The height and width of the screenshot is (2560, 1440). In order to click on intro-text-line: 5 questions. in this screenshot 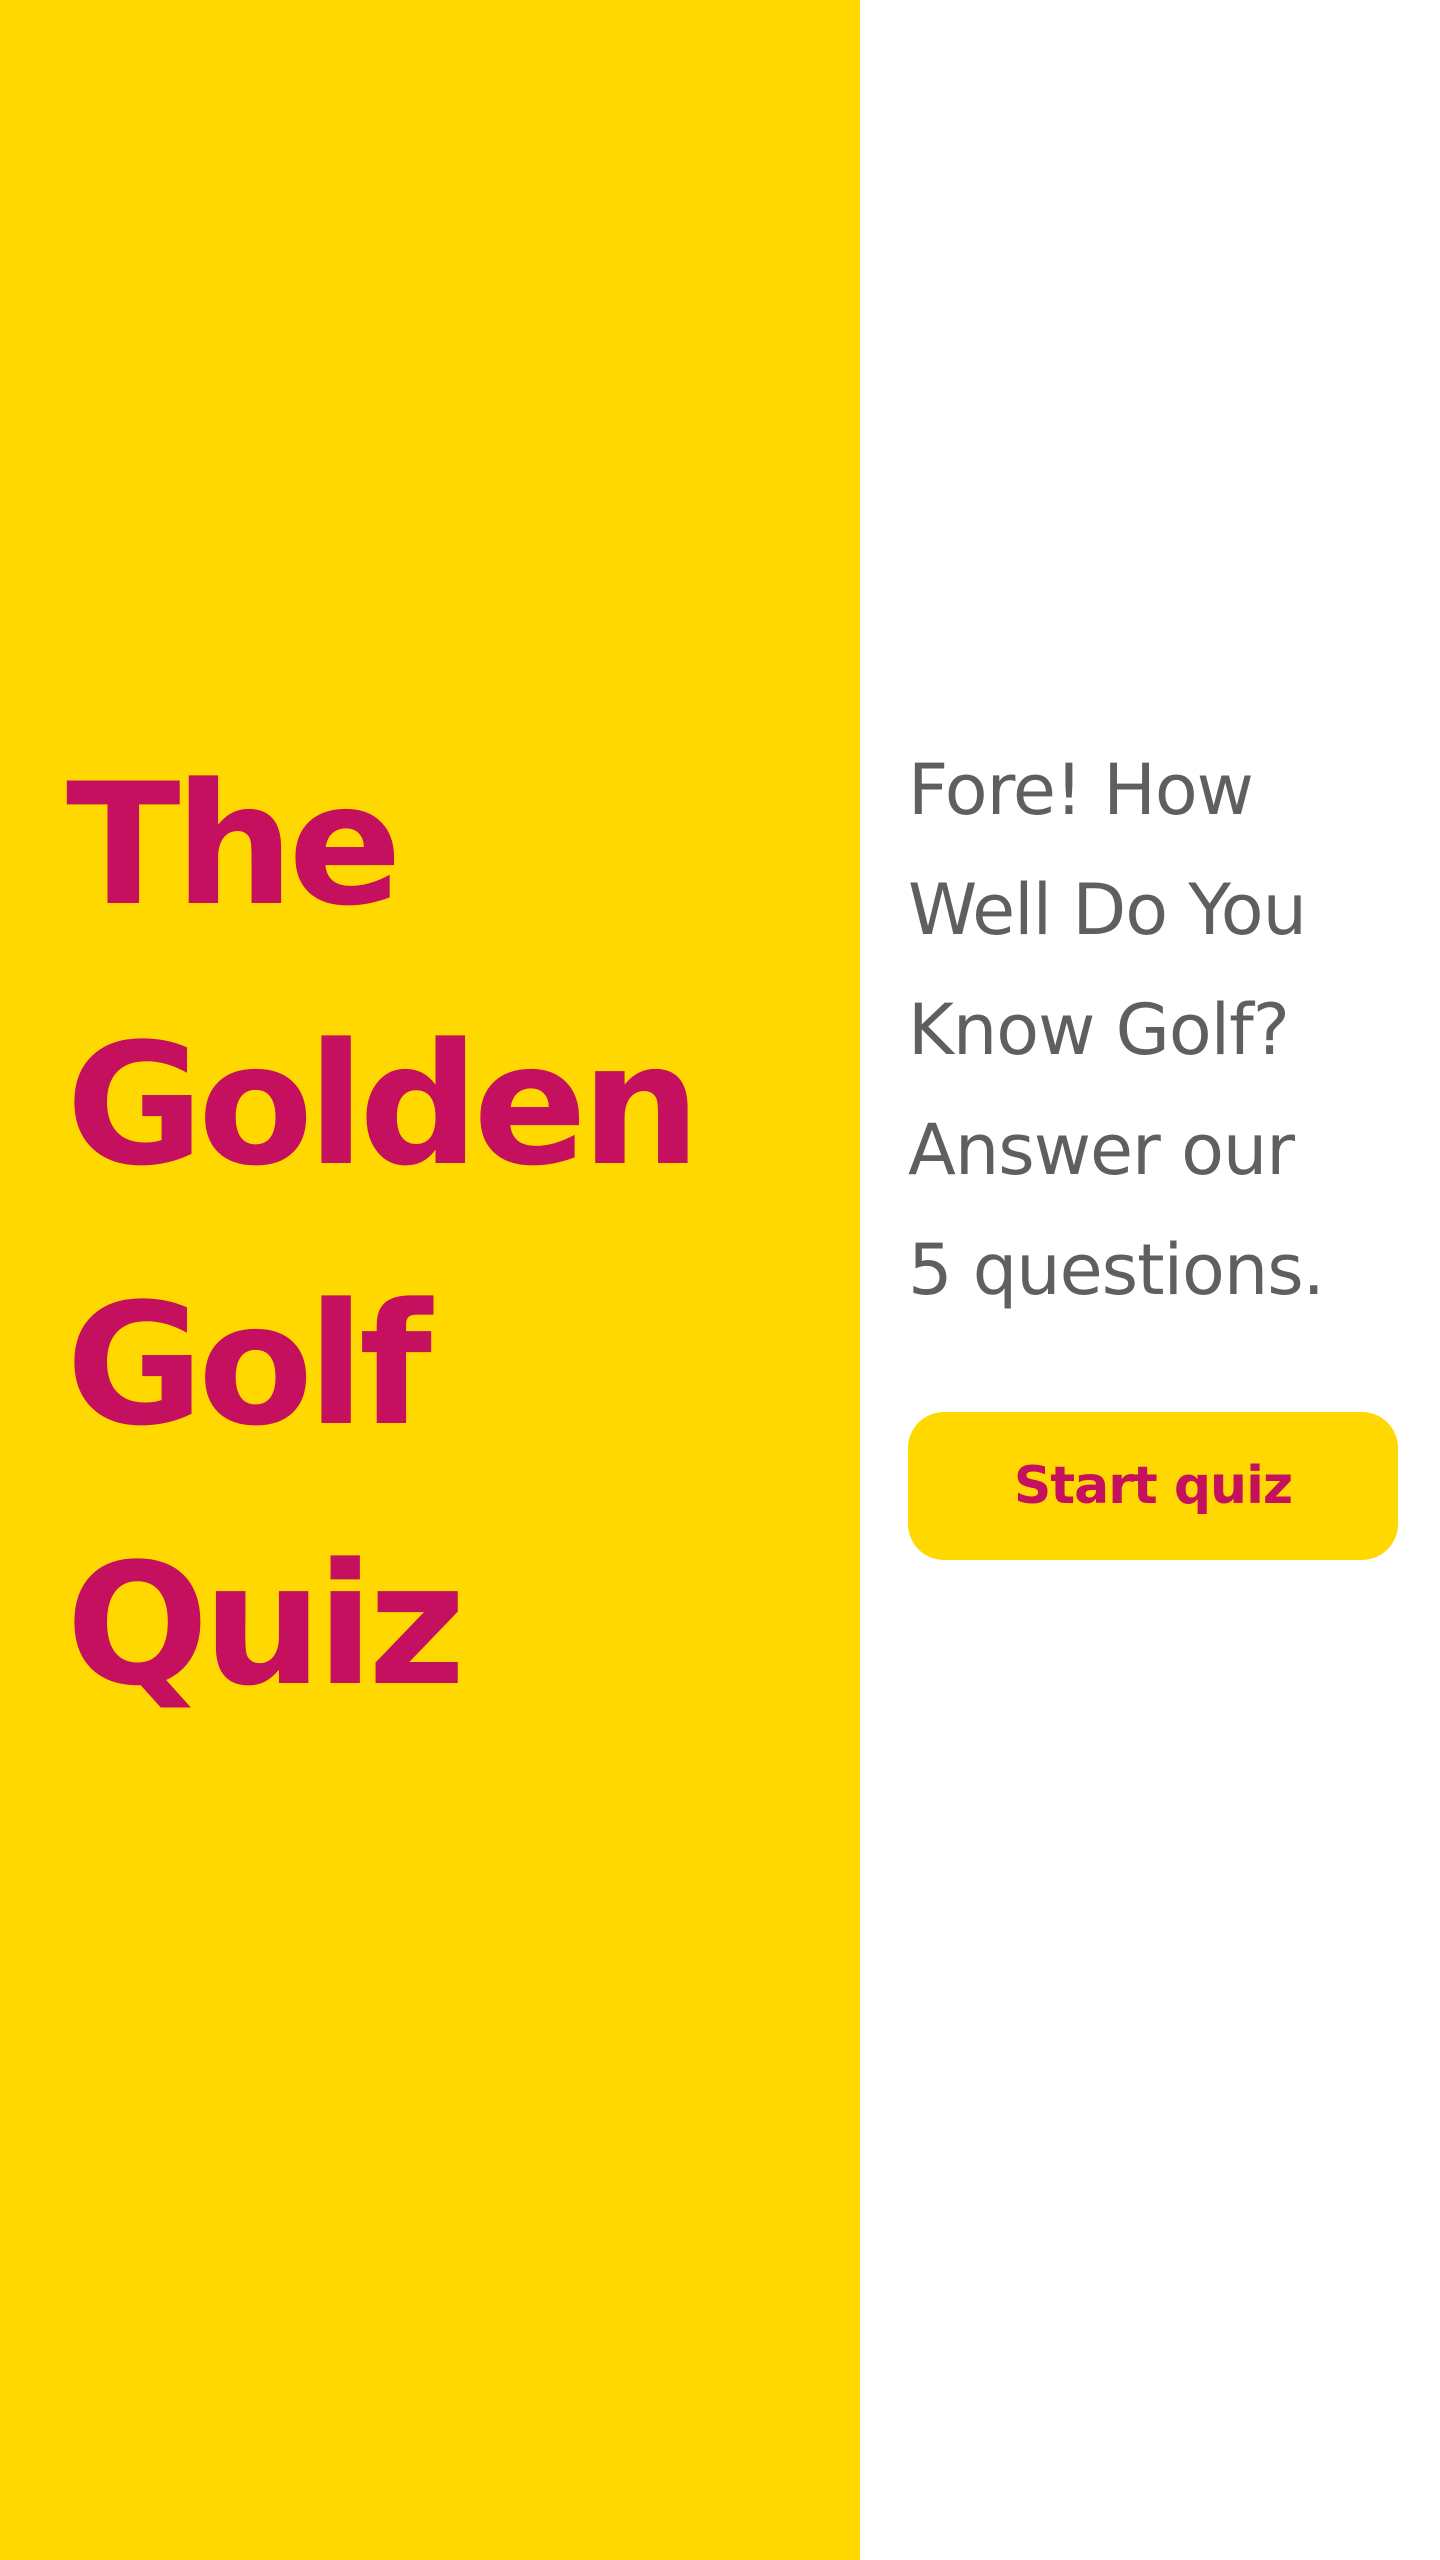, I will do `click(1116, 1270)`.